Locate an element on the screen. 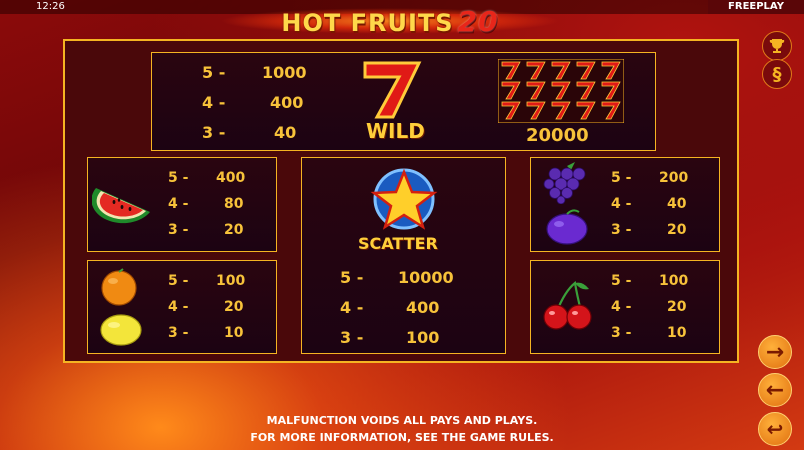  scatter-label: SCATTER is located at coordinates (398, 243).